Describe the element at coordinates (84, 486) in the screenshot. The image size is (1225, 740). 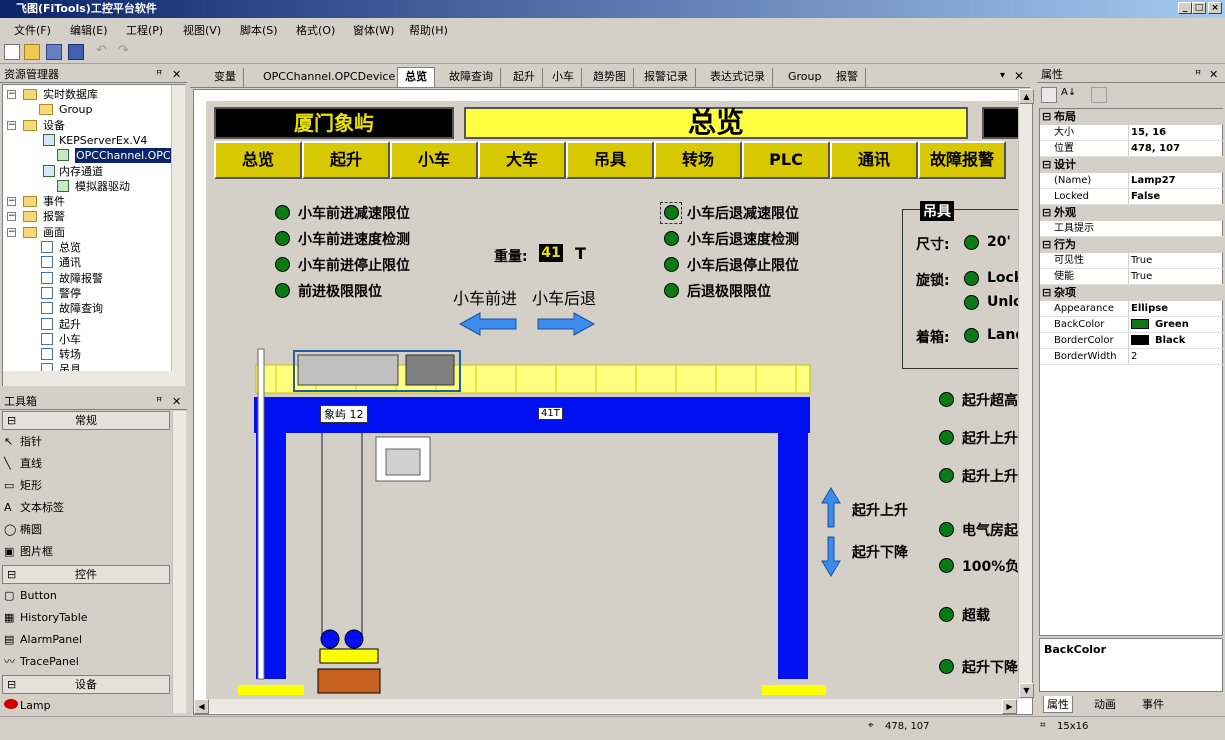
I see `toolbox-item: ▭ 矩形` at that location.